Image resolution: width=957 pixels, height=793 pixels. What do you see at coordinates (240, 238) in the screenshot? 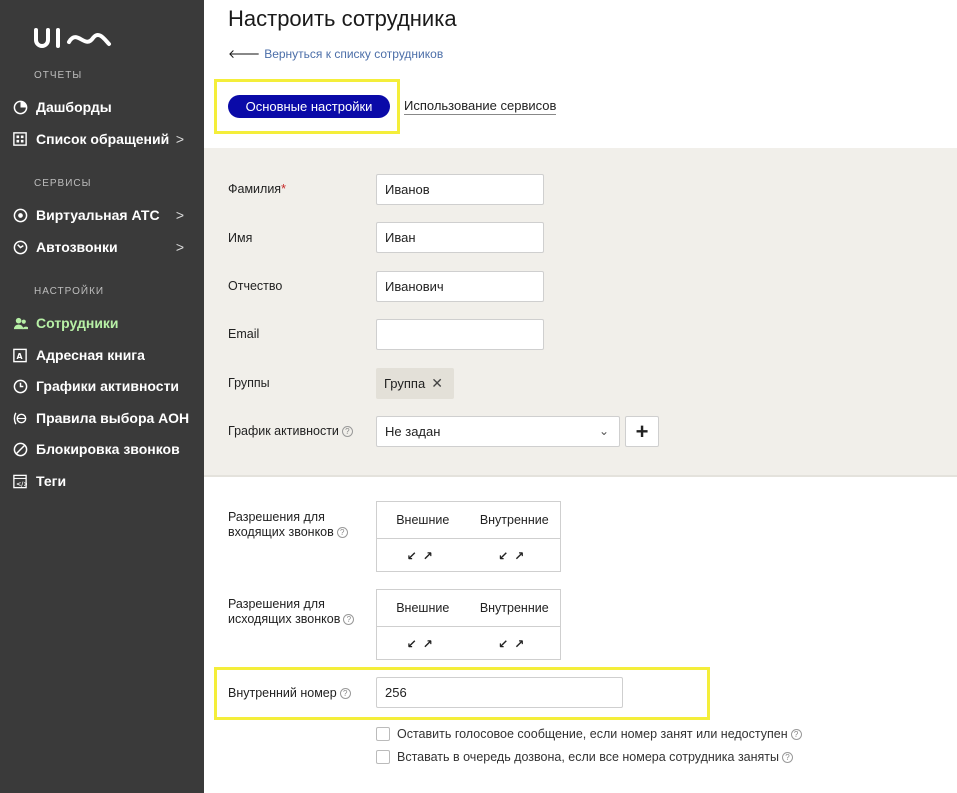
I see `first-name-label: Имя` at bounding box center [240, 238].